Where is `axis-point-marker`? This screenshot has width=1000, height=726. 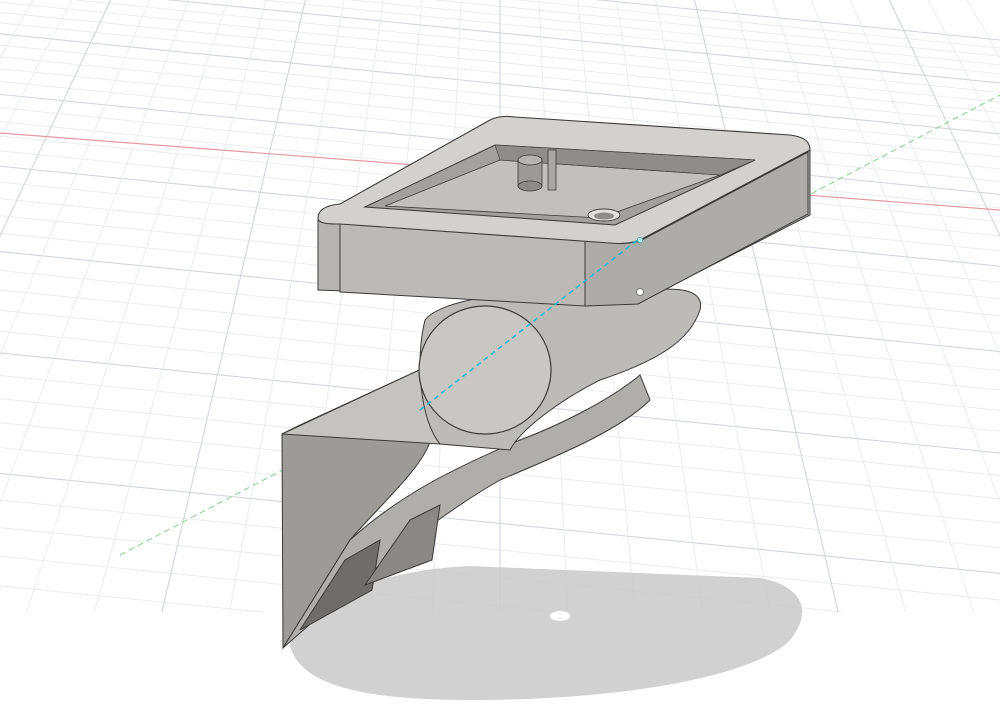 axis-point-marker is located at coordinates (640, 292).